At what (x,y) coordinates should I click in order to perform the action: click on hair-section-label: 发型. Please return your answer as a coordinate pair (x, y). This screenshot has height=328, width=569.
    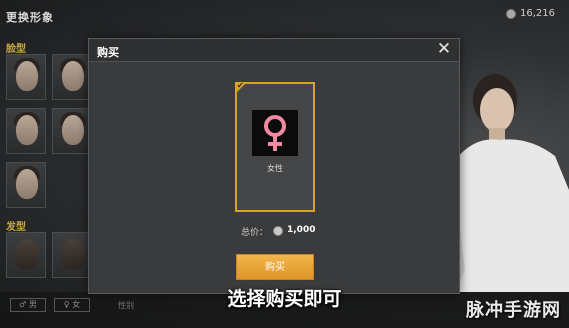
    Looking at the image, I should click on (16, 227).